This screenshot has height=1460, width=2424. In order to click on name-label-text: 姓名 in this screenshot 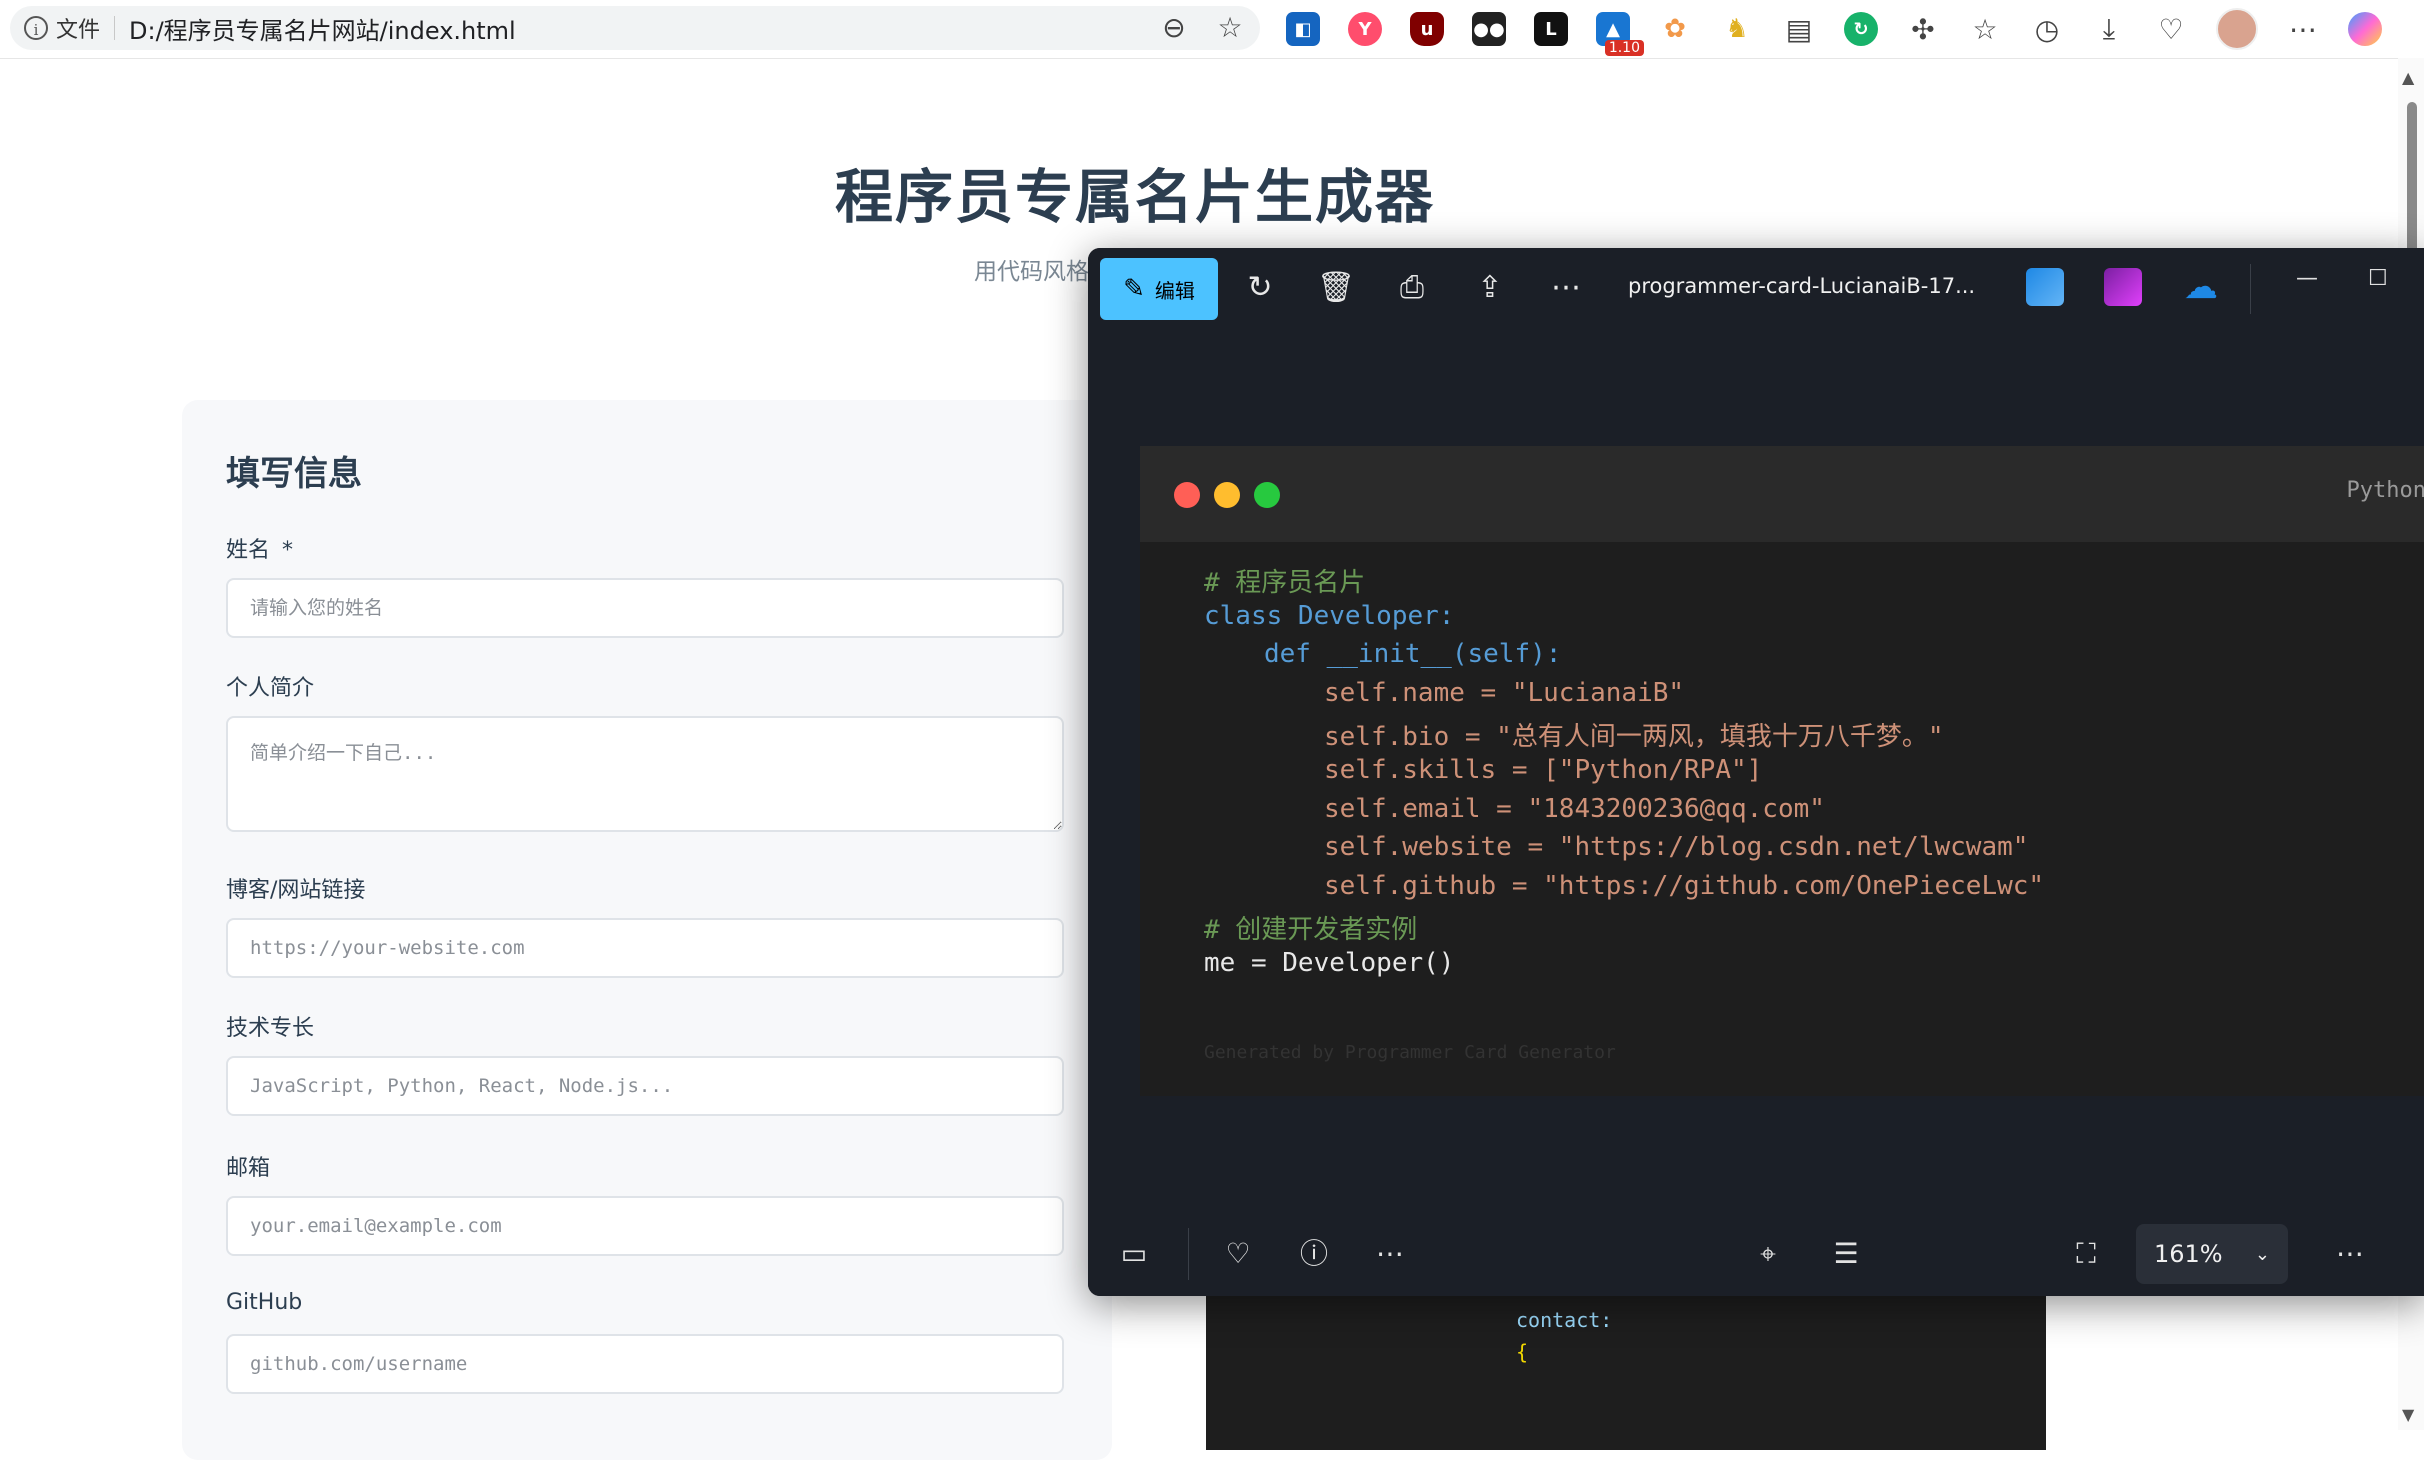, I will do `click(248, 550)`.